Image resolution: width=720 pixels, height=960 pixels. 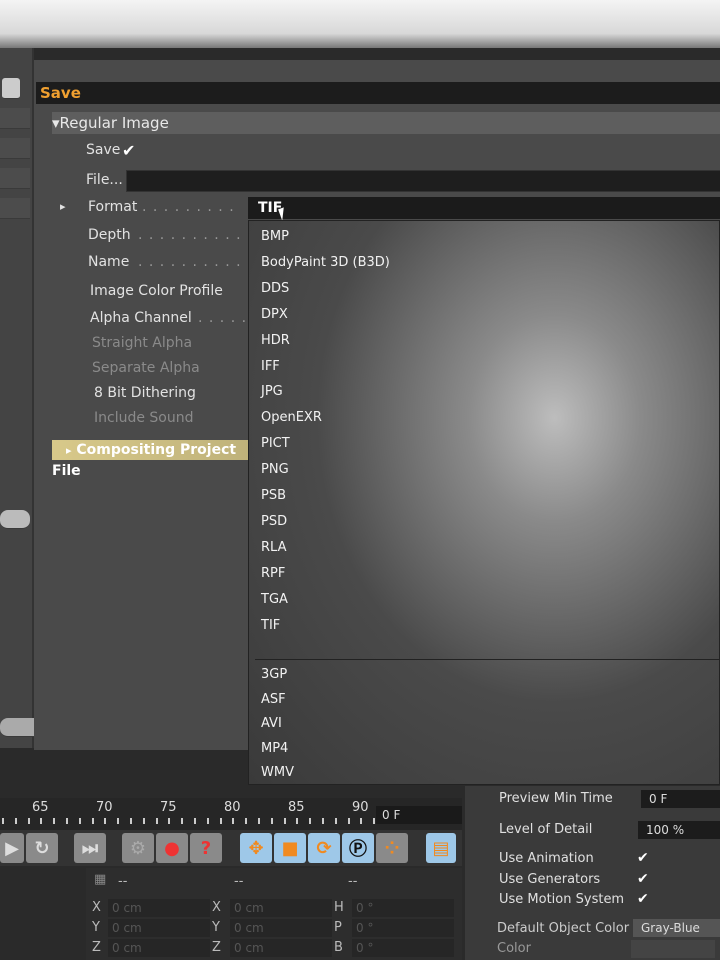 What do you see at coordinates (274, 674) in the screenshot?
I see `format-option: 3GP` at bounding box center [274, 674].